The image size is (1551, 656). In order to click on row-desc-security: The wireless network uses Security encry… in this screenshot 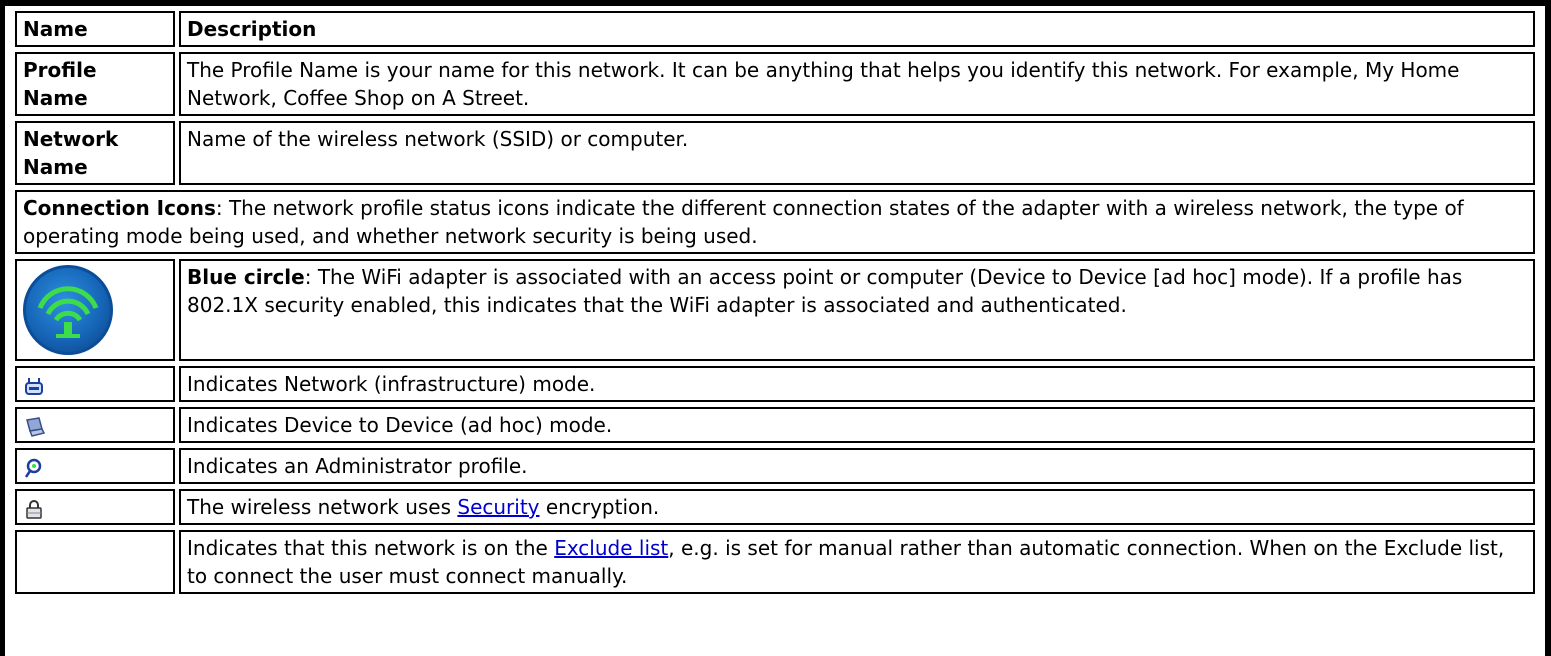, I will do `click(857, 507)`.